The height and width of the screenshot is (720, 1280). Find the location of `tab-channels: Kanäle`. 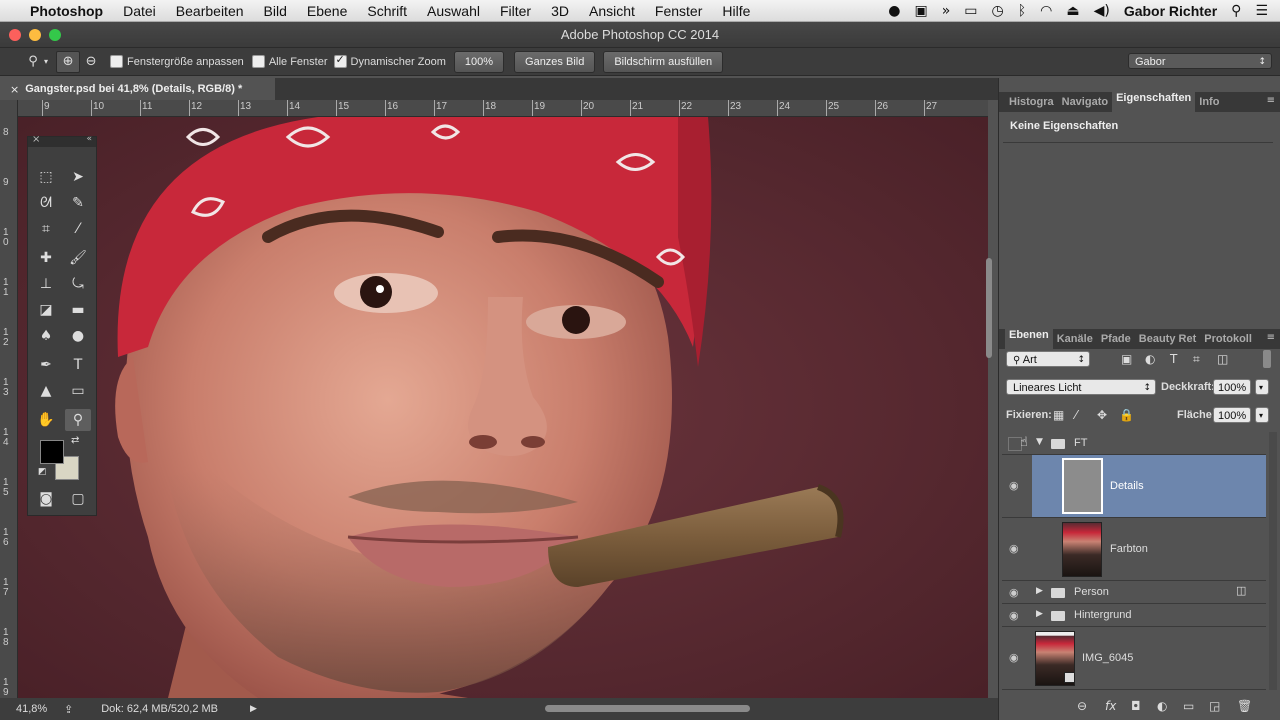

tab-channels: Kanäle is located at coordinates (1075, 341).